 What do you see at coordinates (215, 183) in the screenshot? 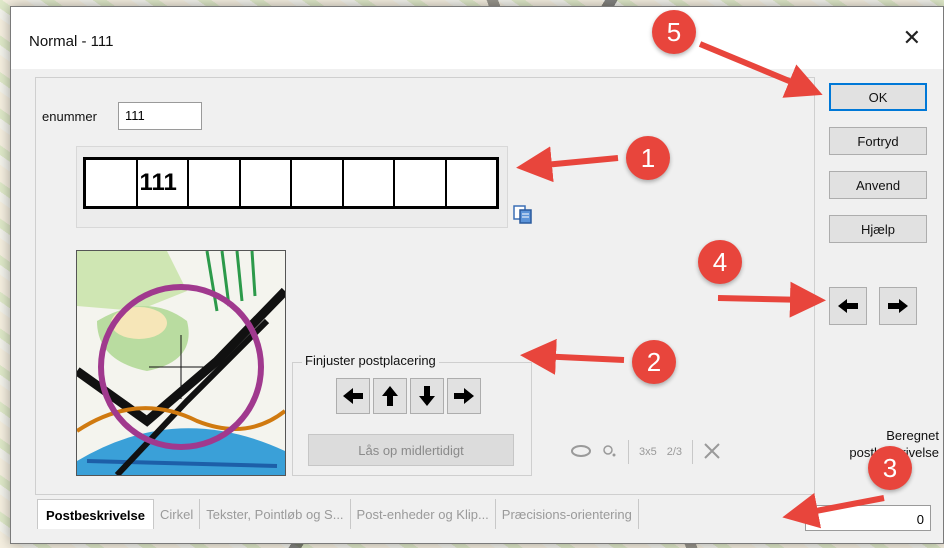
I see `description-cell-c` at bounding box center [215, 183].